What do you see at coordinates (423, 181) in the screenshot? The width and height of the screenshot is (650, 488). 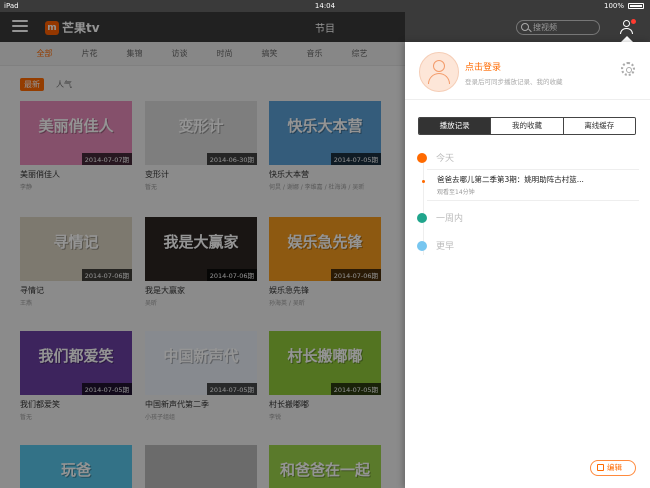 I see `history-bullet` at bounding box center [423, 181].